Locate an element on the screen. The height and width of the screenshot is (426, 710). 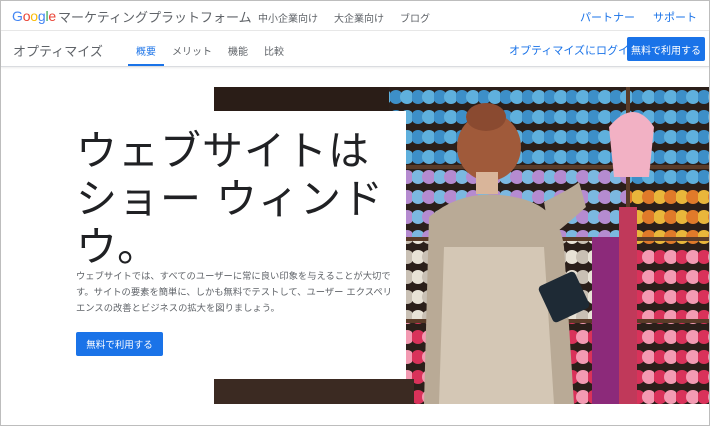
nav-enterprise: 大企業向け is located at coordinates (359, 17).